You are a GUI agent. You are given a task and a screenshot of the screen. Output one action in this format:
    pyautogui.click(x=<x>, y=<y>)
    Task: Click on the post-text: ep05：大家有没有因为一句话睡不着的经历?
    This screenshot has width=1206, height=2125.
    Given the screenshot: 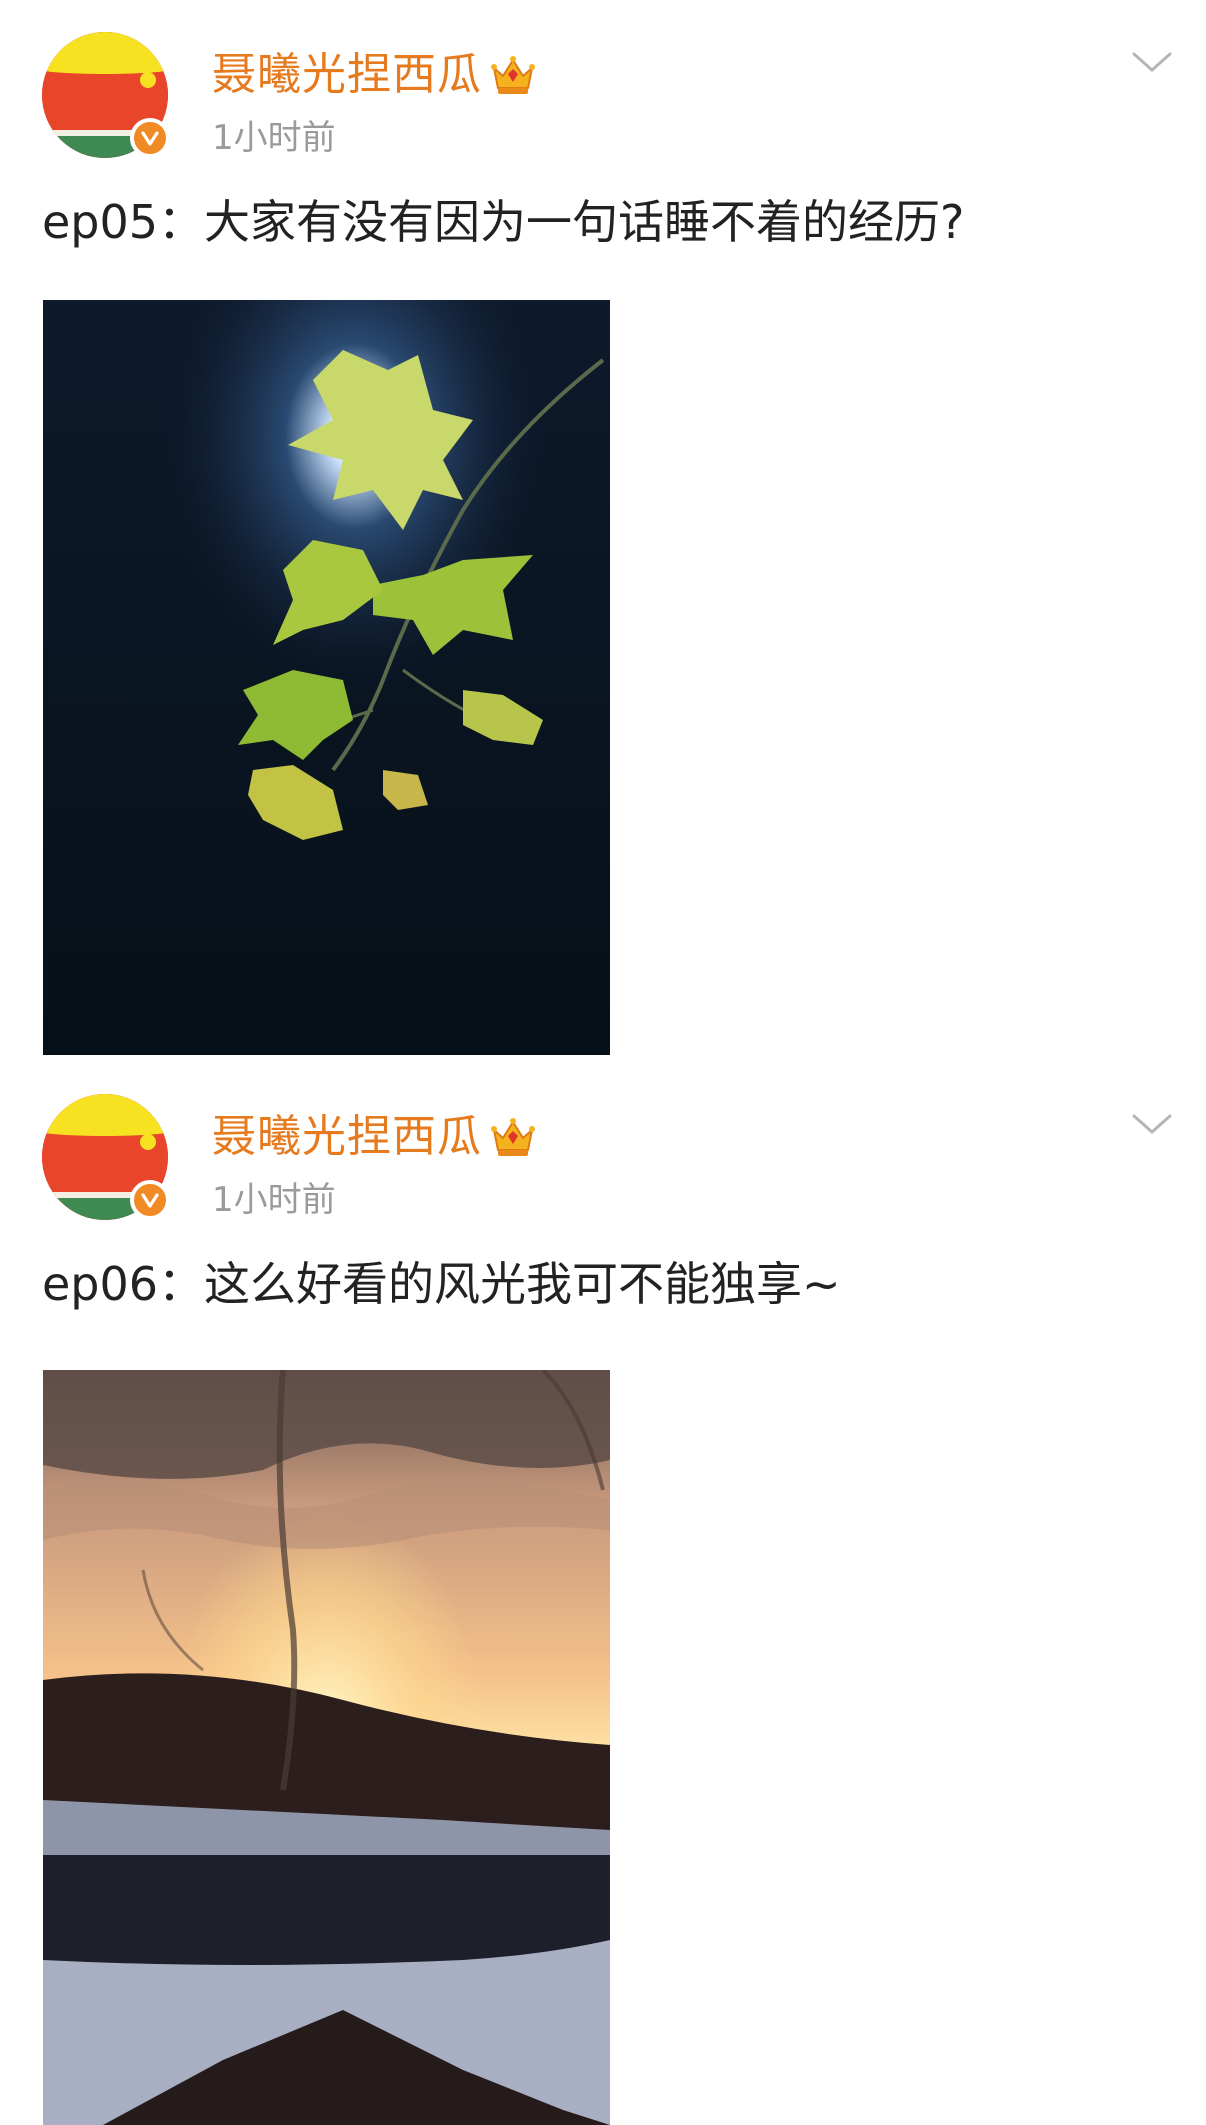 What is the action you would take?
    pyautogui.click(x=503, y=222)
    